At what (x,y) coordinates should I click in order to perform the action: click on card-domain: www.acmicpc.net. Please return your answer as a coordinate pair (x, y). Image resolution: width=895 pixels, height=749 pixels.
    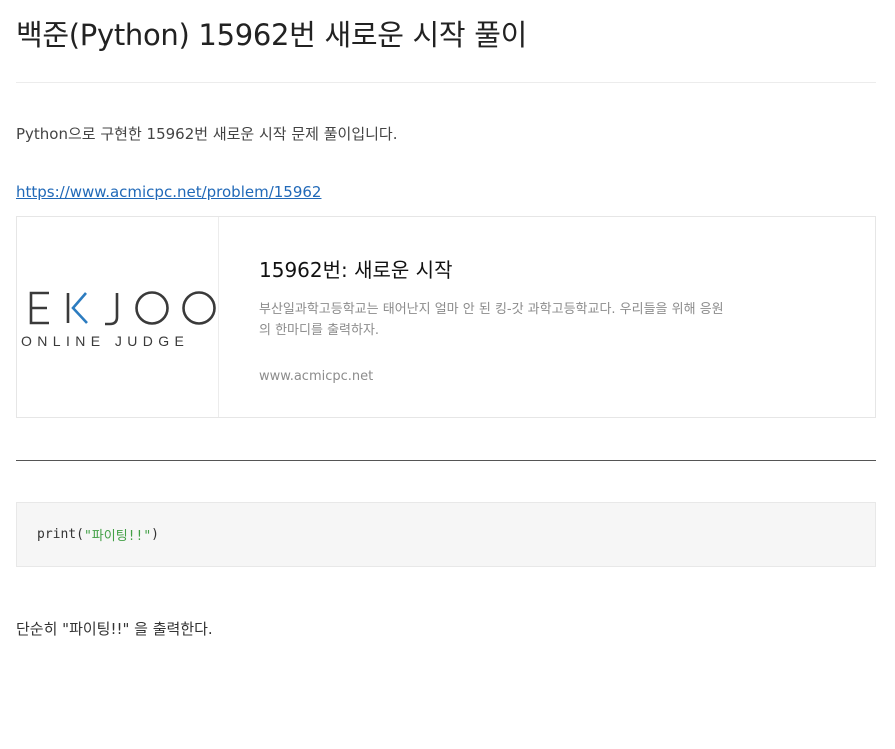
    Looking at the image, I should click on (316, 376).